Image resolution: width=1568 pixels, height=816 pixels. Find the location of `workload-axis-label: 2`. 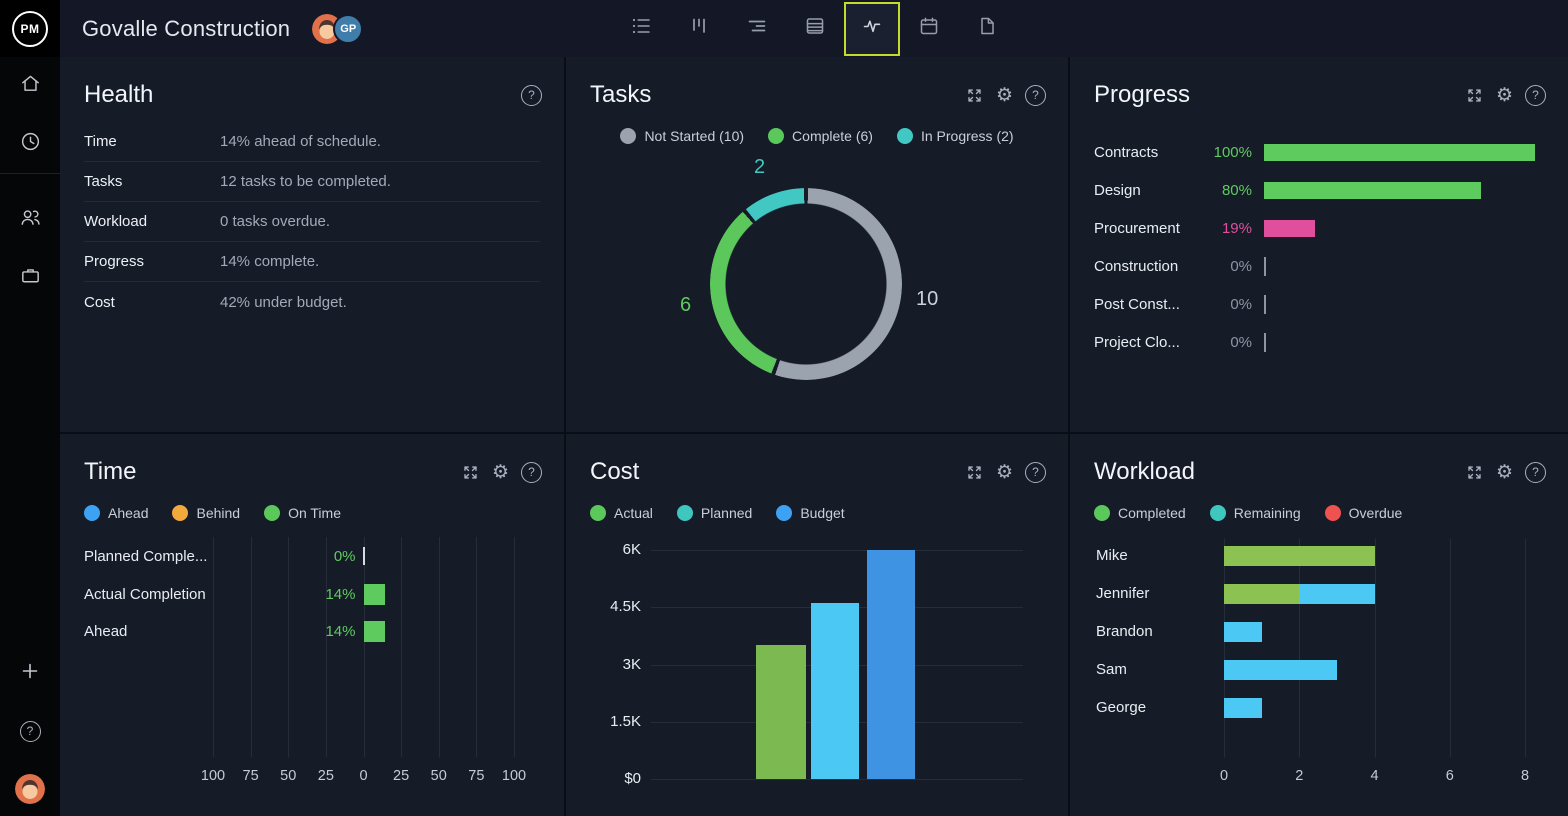

workload-axis-label: 2 is located at coordinates (1299, 776).